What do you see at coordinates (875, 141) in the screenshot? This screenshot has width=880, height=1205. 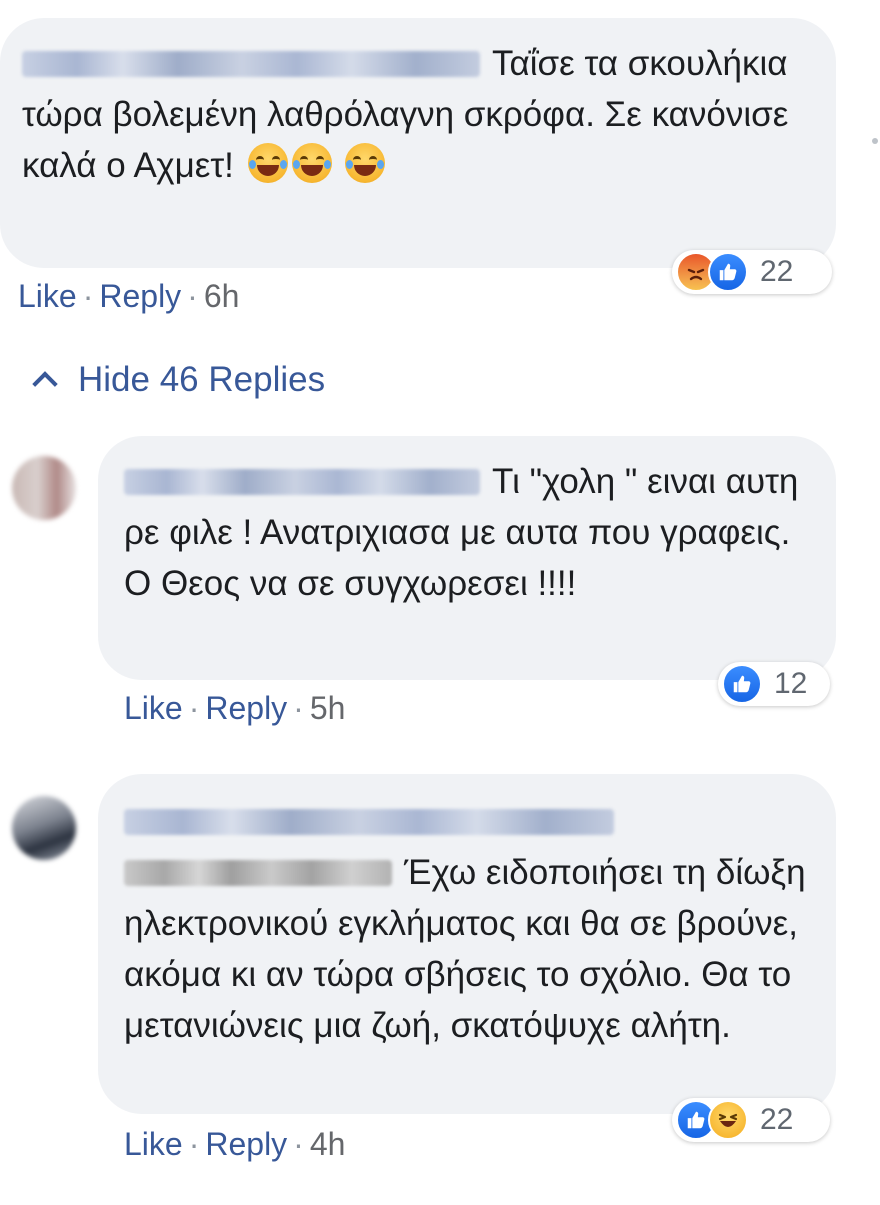 I see `side-dot` at bounding box center [875, 141].